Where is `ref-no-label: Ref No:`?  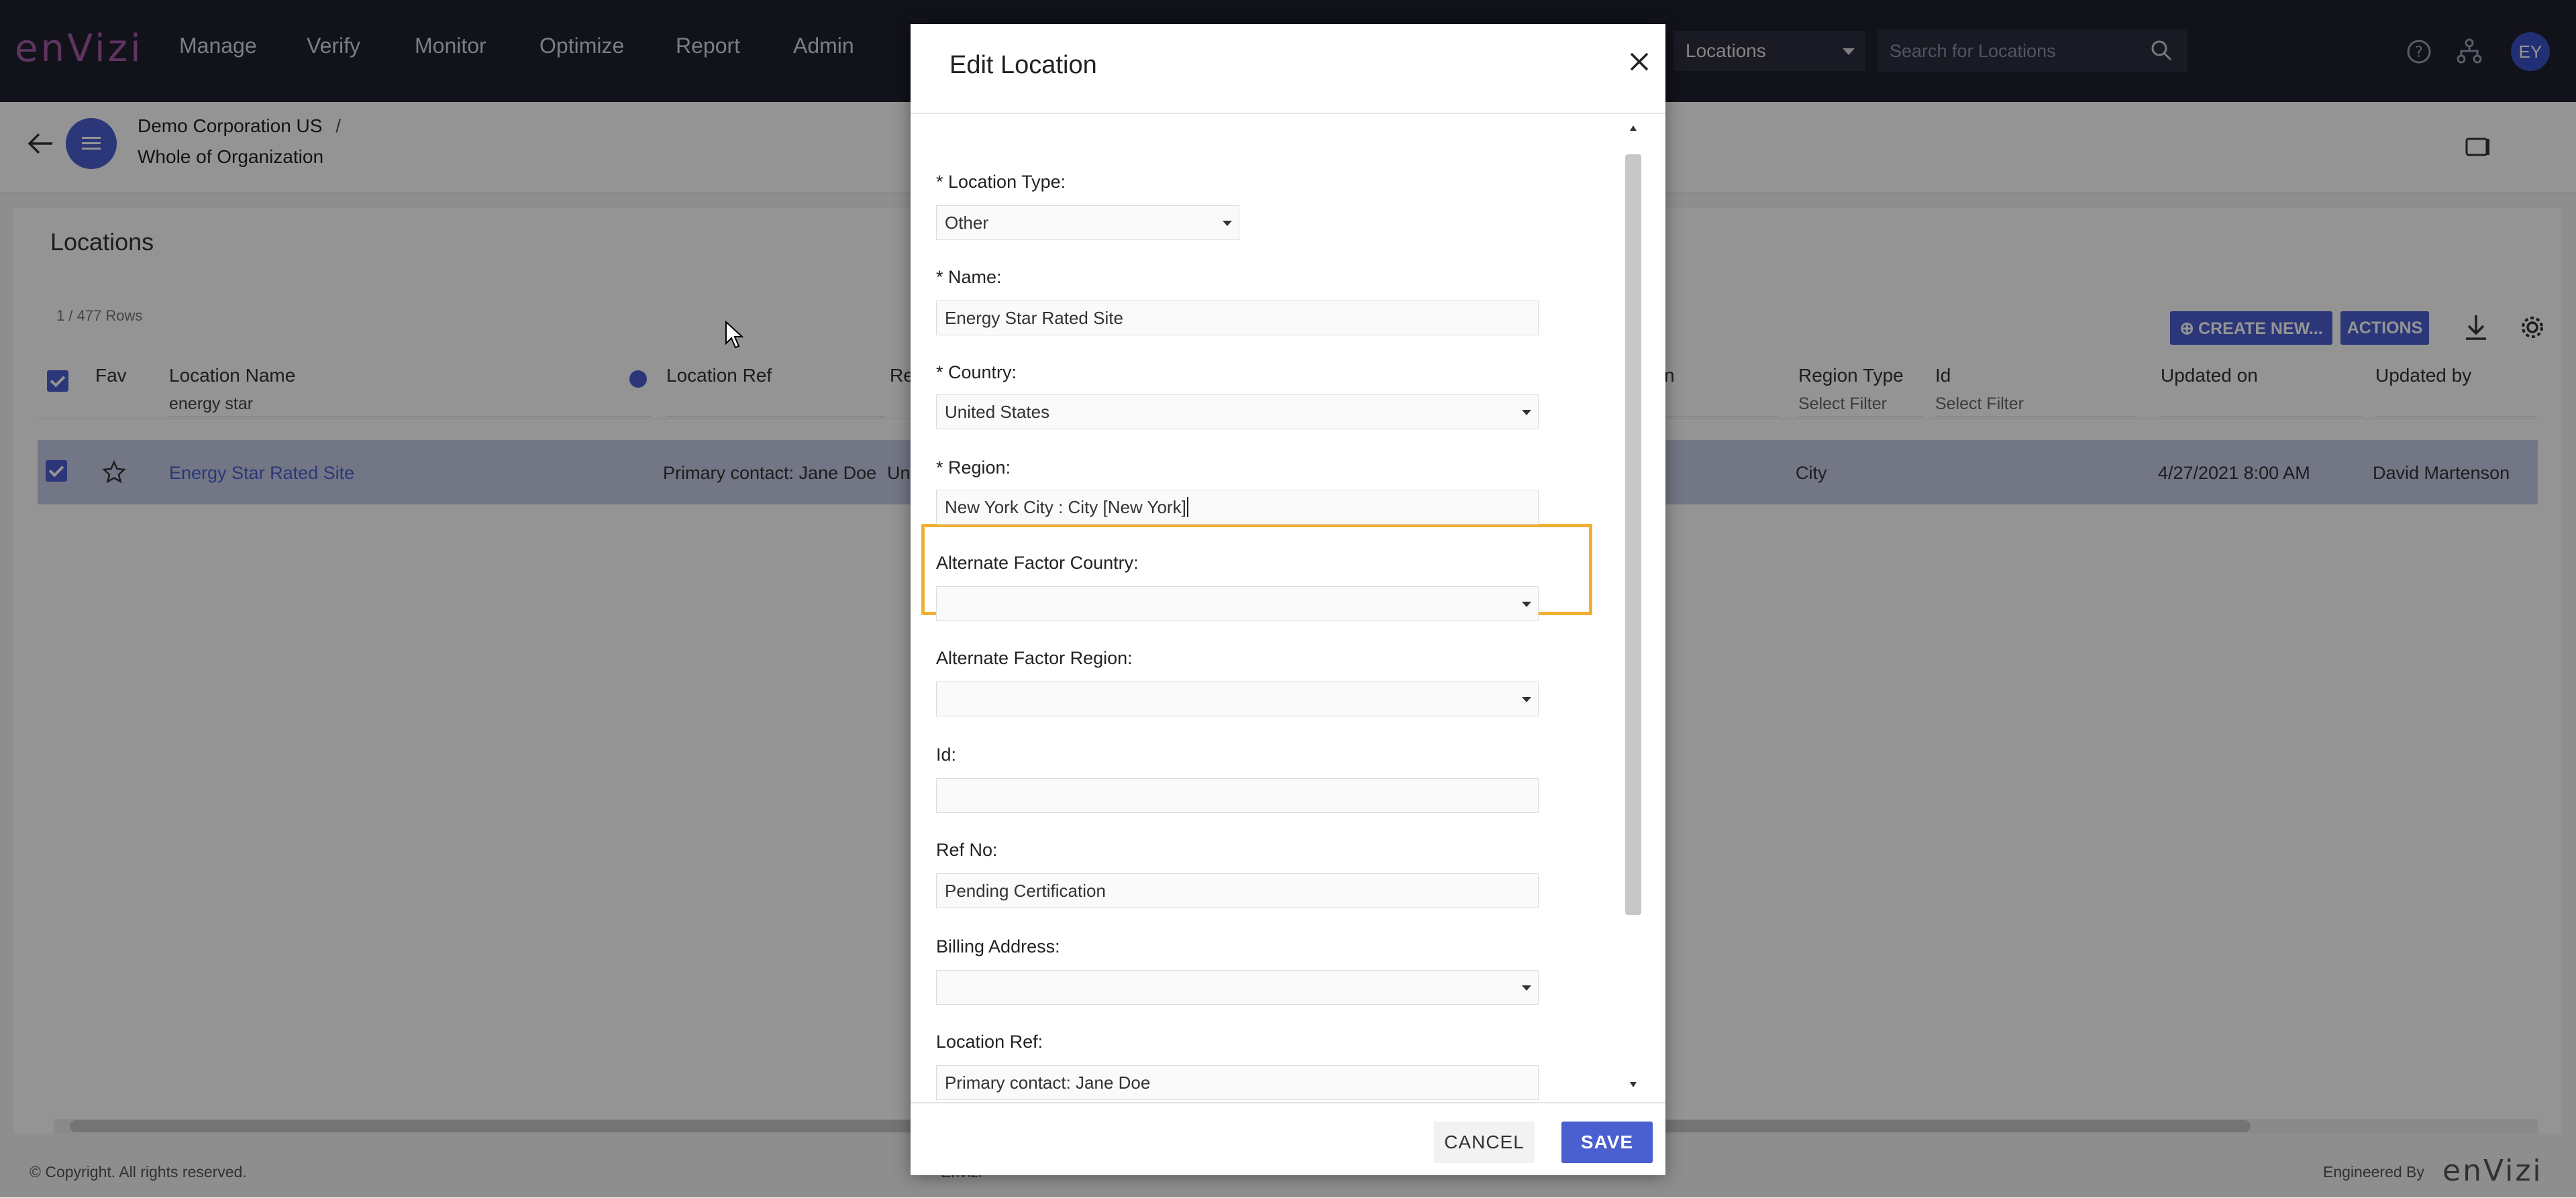
ref-no-label: Ref No: is located at coordinates (967, 850).